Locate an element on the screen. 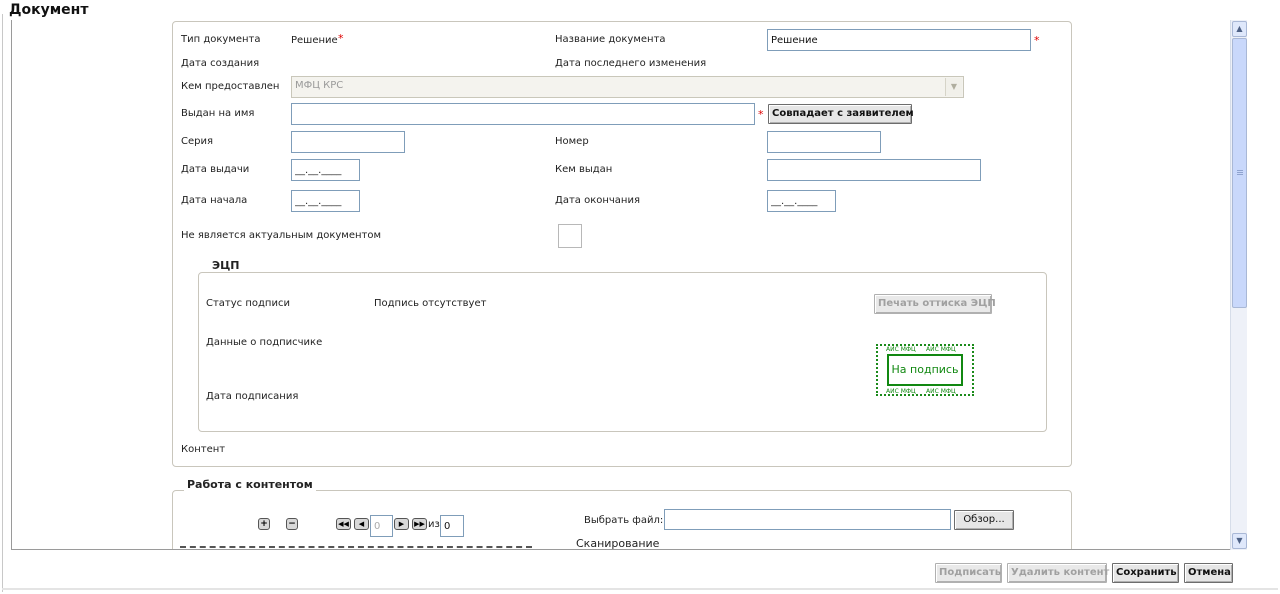  signature-status-label: Статус подписи is located at coordinates (248, 303).